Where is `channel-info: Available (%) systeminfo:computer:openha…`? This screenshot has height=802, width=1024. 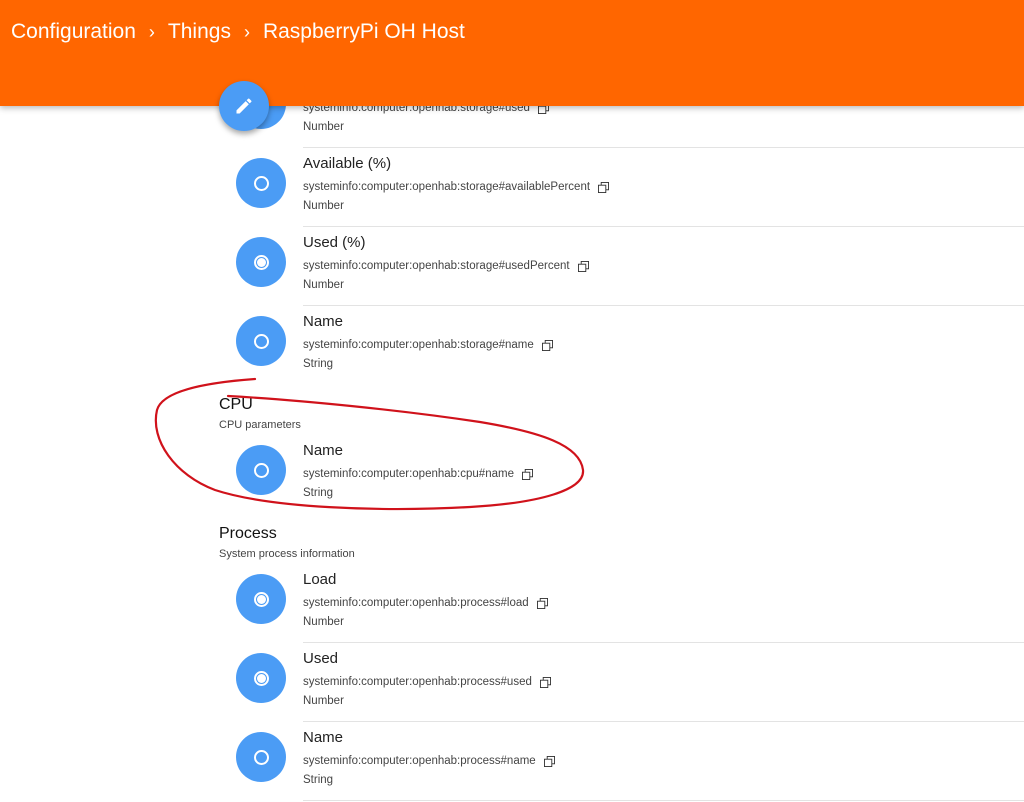
channel-info: Available (%) systeminfo:computer:openha… is located at coordinates (663, 187).